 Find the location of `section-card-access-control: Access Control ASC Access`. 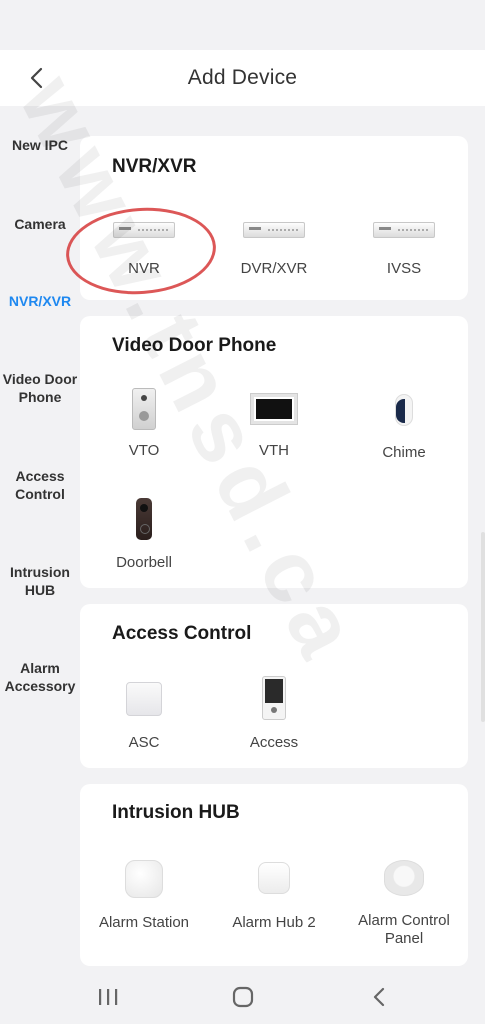

section-card-access-control: Access Control ASC Access is located at coordinates (274, 686).